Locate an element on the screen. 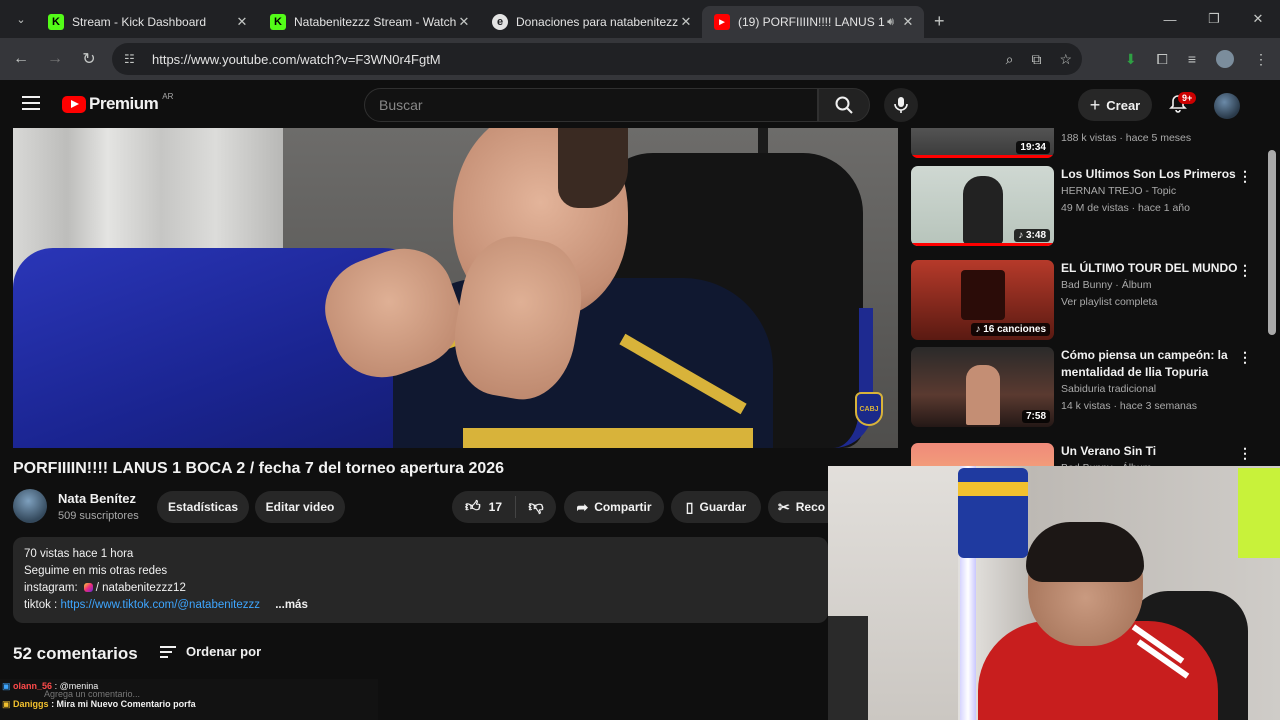  voice-search-button is located at coordinates (901, 105).